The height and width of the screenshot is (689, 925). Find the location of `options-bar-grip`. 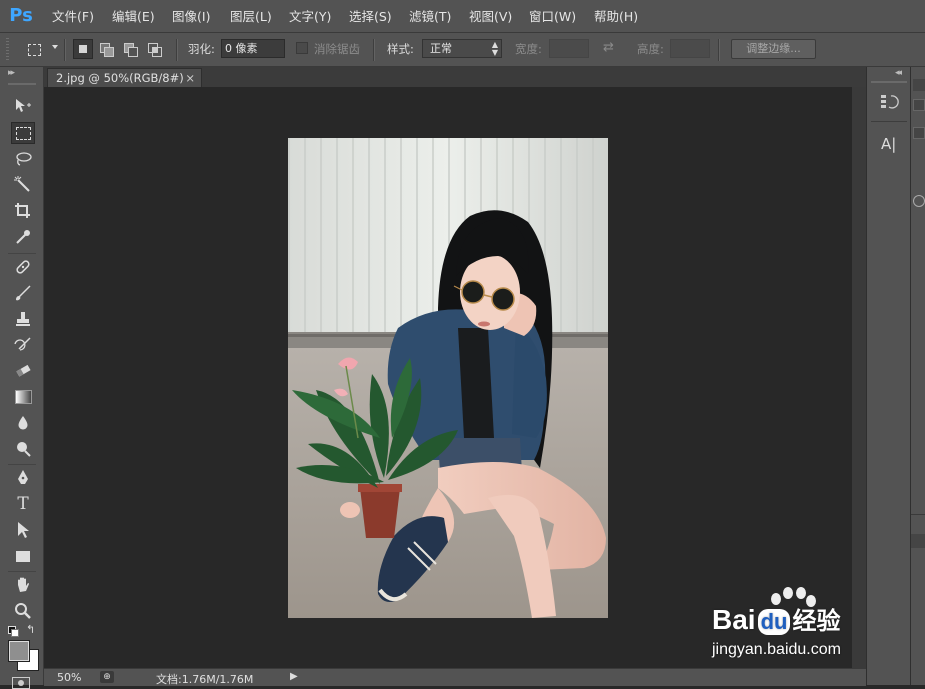

options-bar-grip is located at coordinates (7, 50).